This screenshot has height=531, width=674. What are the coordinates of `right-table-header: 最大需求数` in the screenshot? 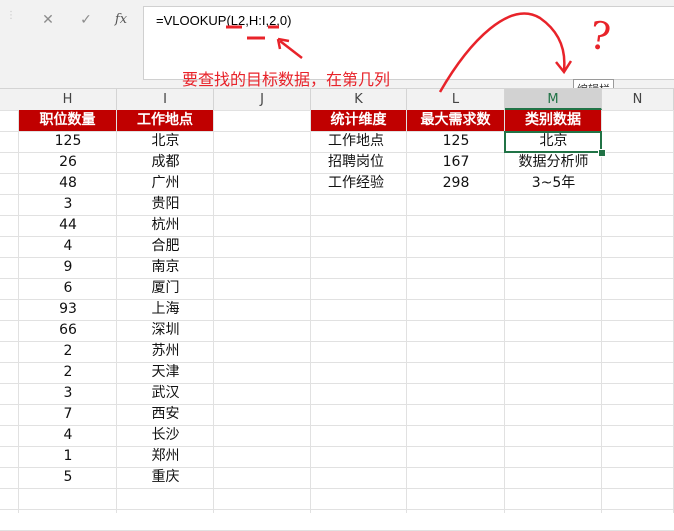 It's located at (455, 120).